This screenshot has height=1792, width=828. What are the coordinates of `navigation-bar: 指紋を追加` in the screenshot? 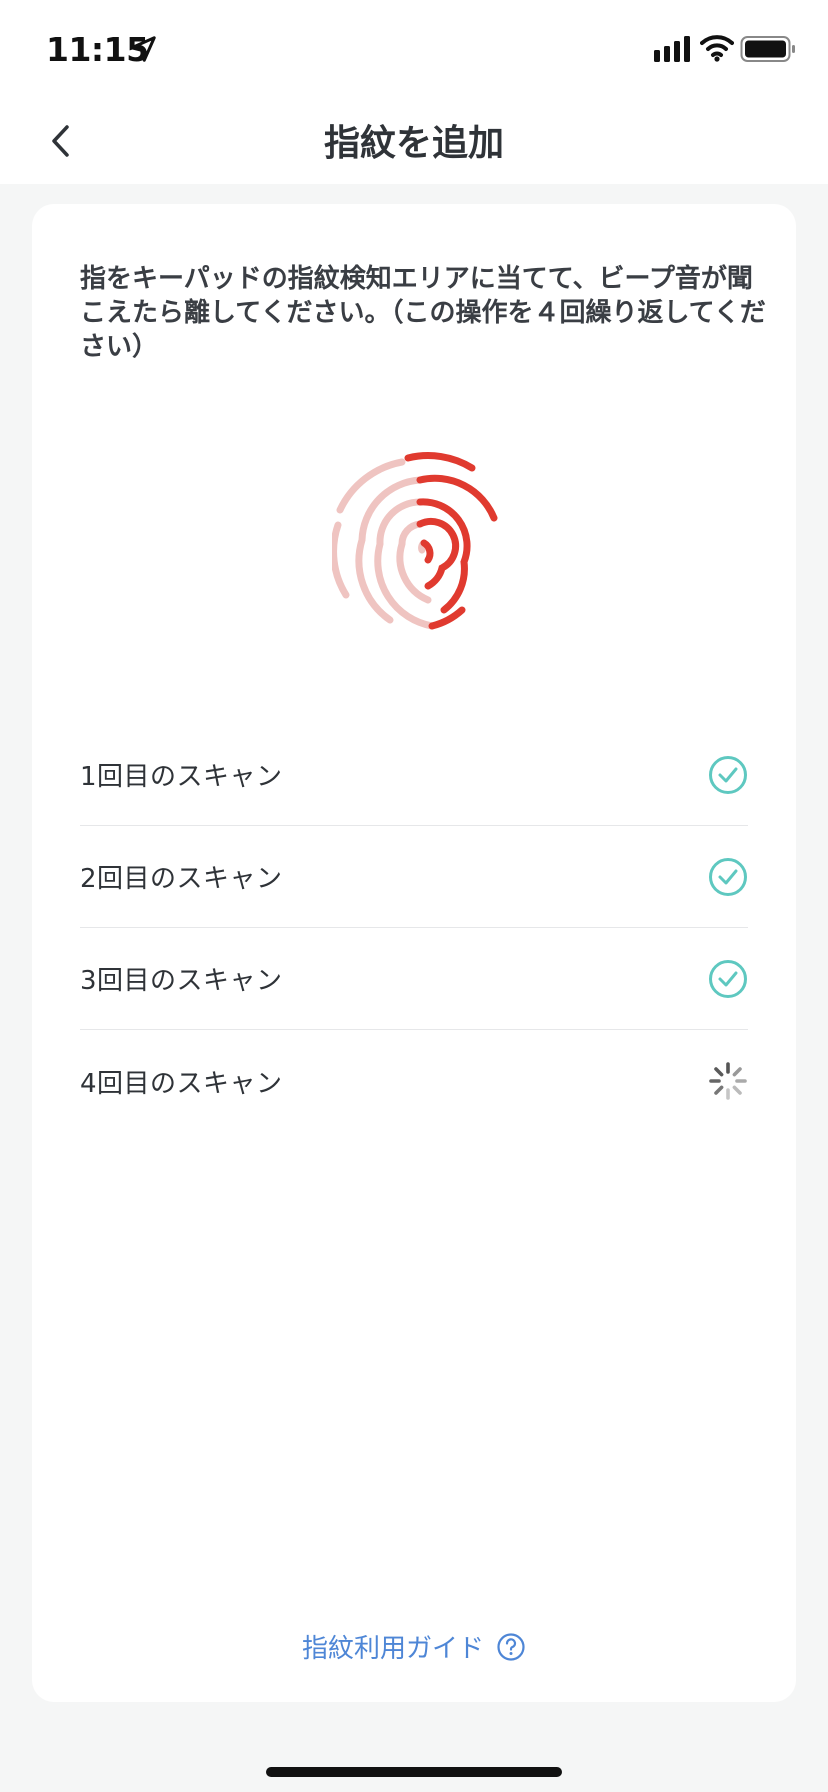 It's located at (414, 140).